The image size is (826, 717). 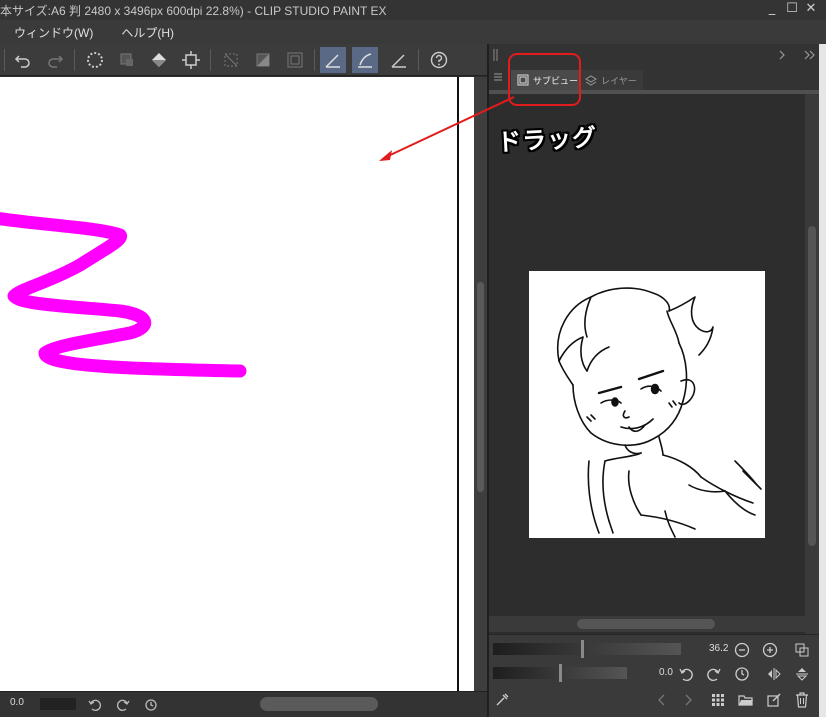 What do you see at coordinates (659, 412) in the screenshot?
I see `boy-sketch-image` at bounding box center [659, 412].